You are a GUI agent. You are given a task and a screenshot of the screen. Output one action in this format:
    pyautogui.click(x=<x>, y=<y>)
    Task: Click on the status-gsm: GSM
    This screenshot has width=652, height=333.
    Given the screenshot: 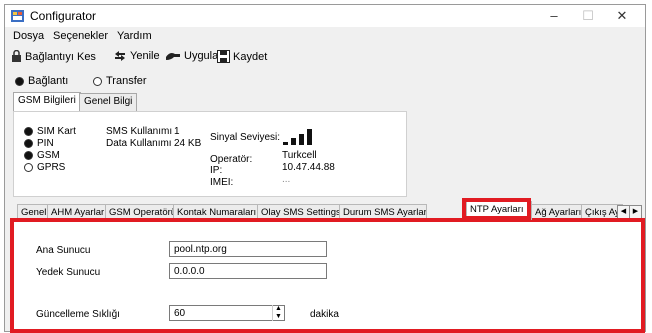 What is the action you would take?
    pyautogui.click(x=42, y=155)
    